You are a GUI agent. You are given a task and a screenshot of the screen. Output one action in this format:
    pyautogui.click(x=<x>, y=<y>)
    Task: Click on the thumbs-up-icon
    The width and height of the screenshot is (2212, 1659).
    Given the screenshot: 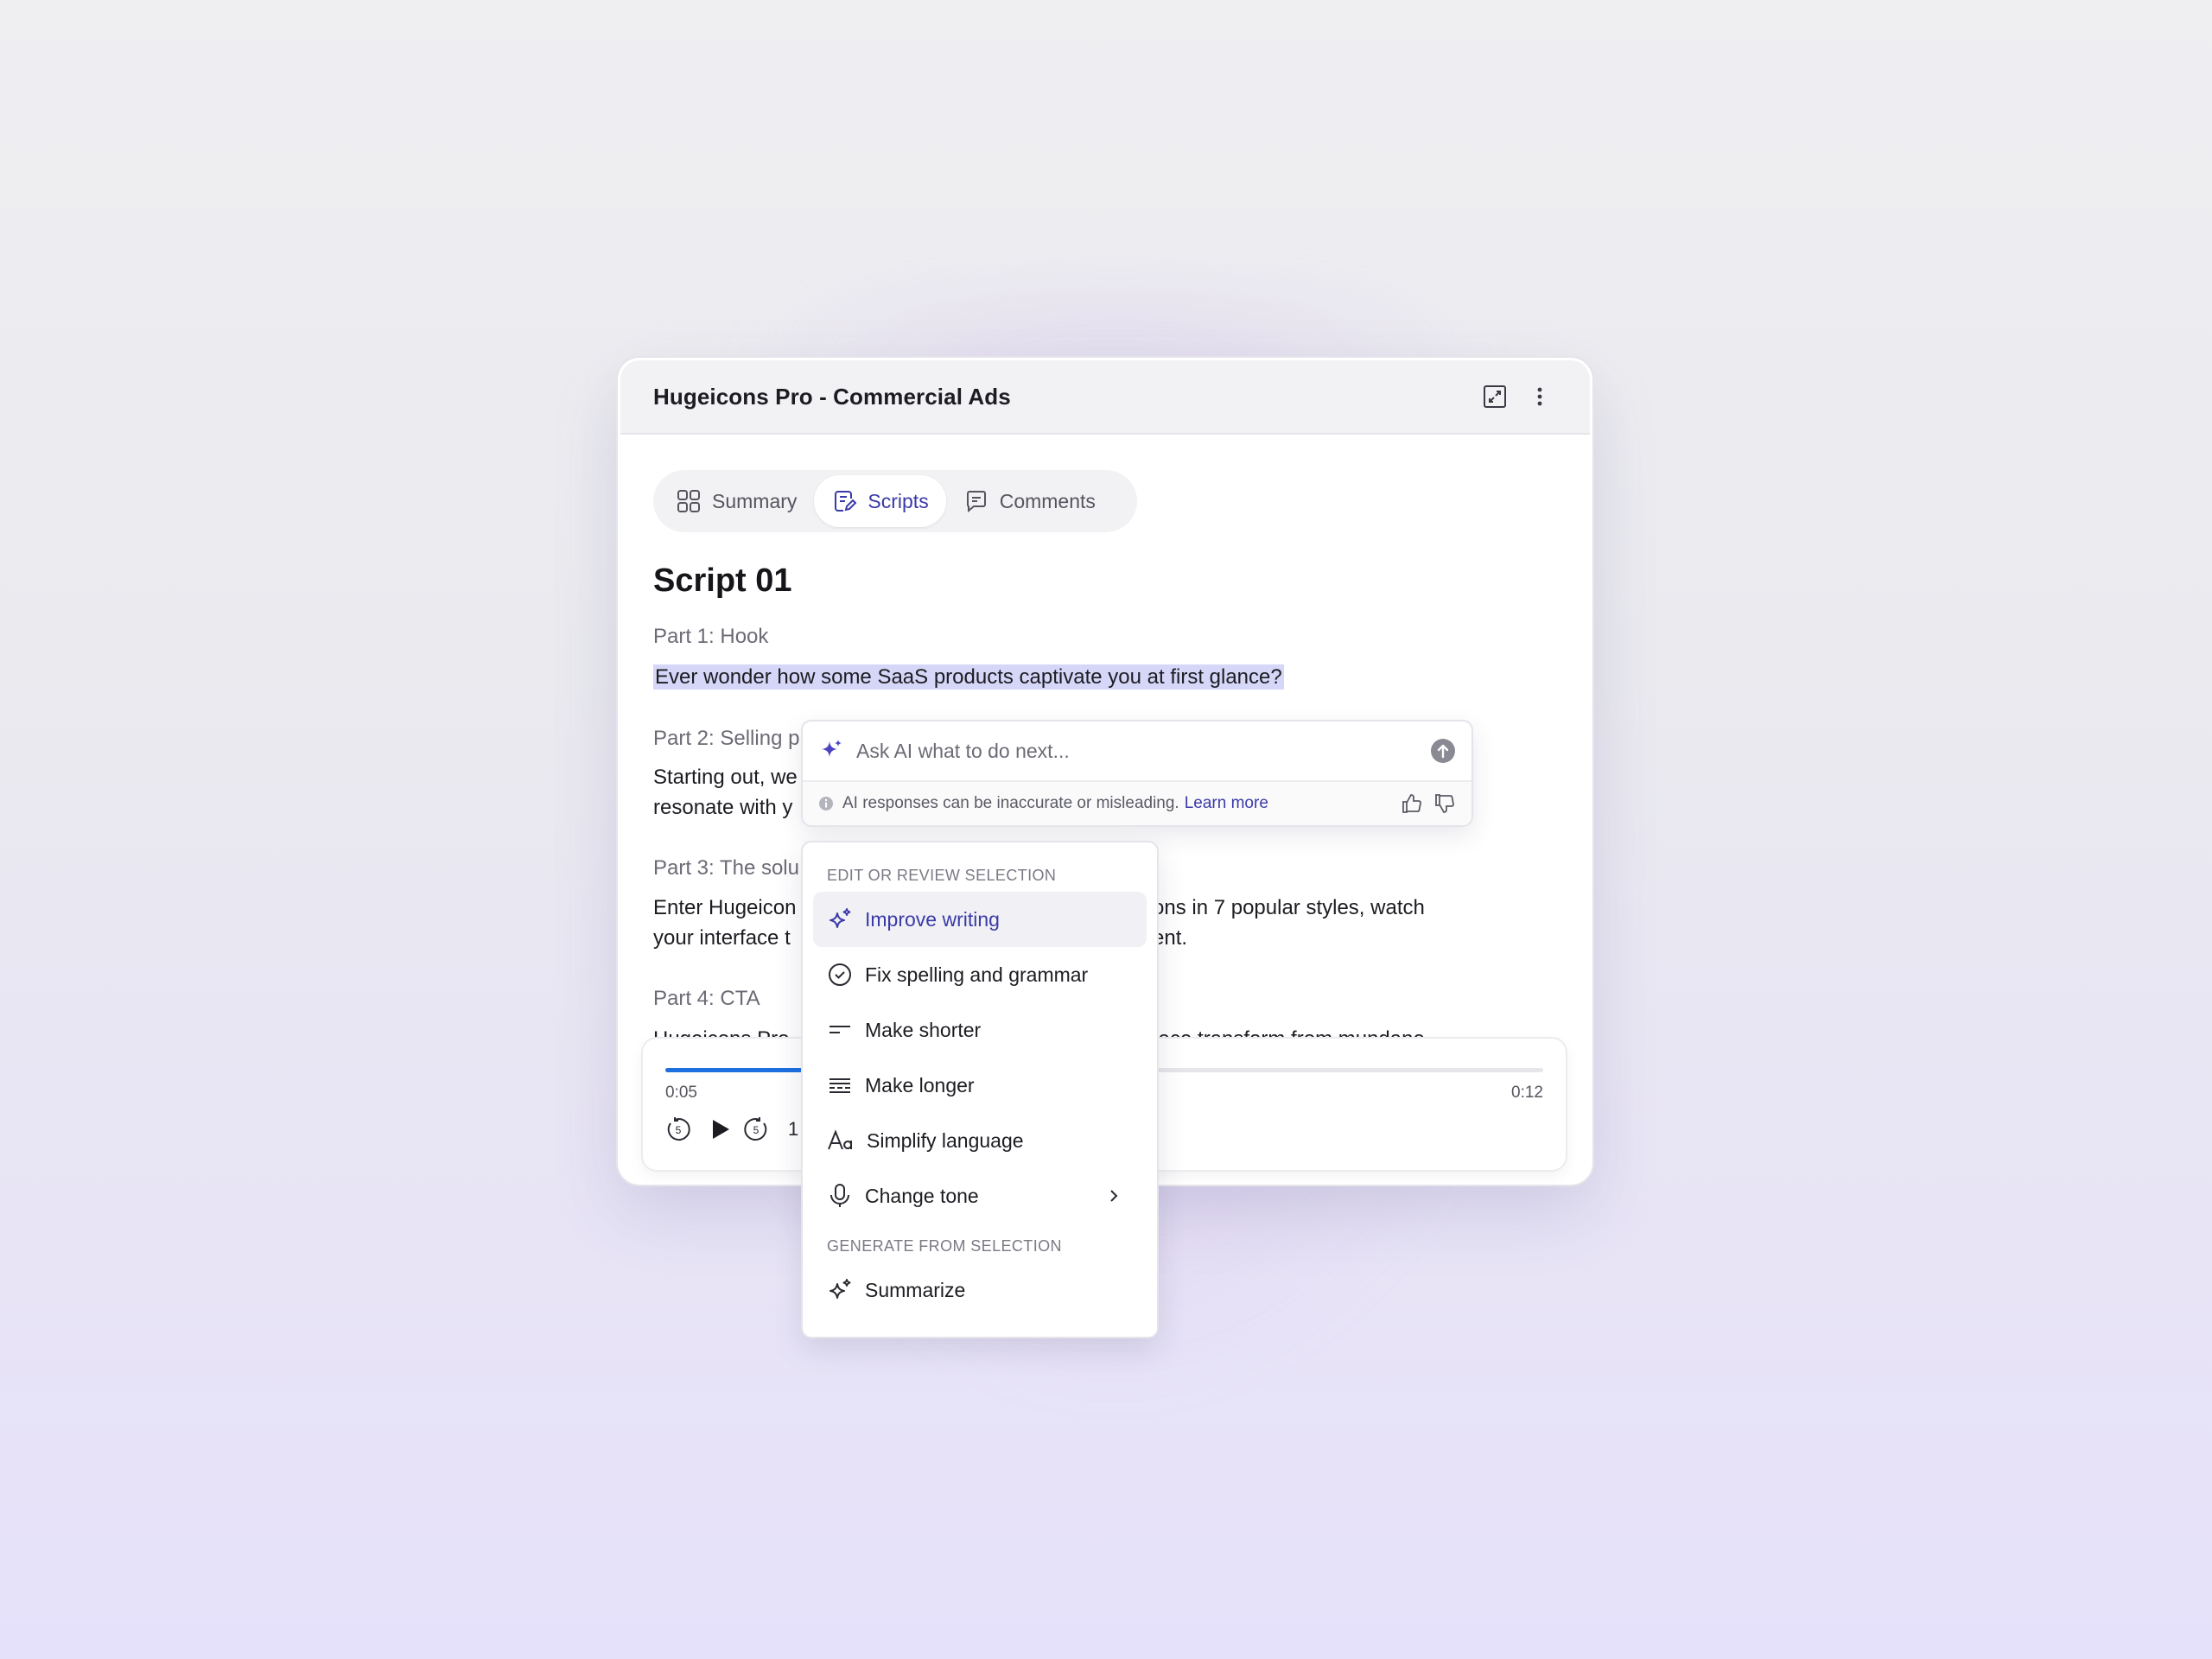 What is the action you would take?
    pyautogui.click(x=1412, y=803)
    